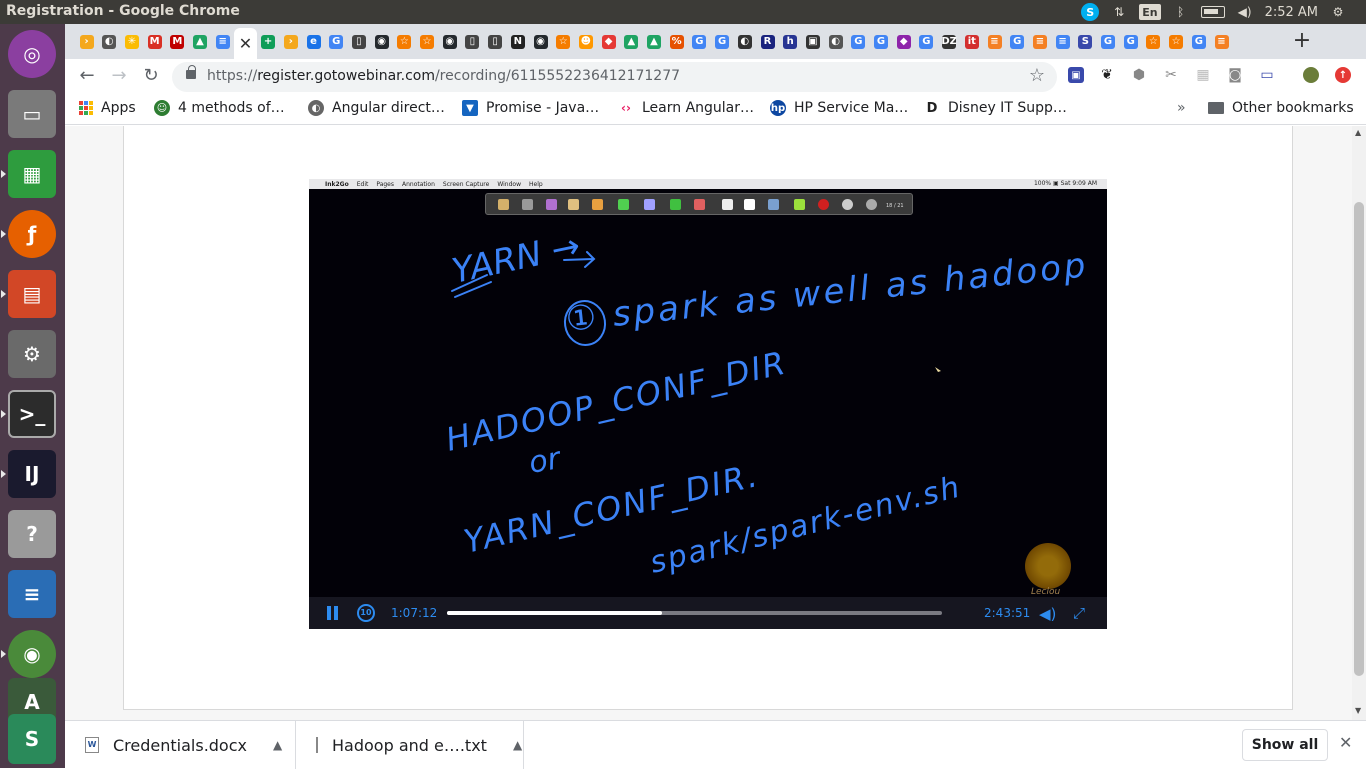 Image resolution: width=1366 pixels, height=769 pixels. What do you see at coordinates (676, 41) in the screenshot?
I see `browser-tab: %` at bounding box center [676, 41].